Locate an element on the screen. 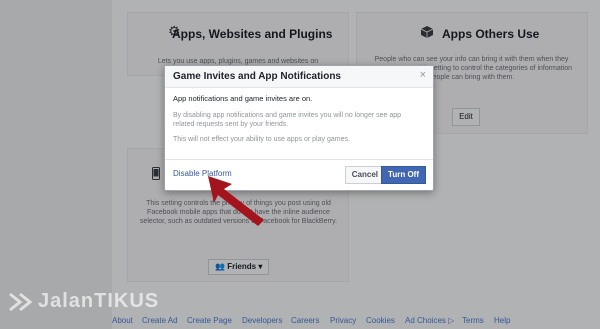  footer-link-help: Help is located at coordinates (502, 320).